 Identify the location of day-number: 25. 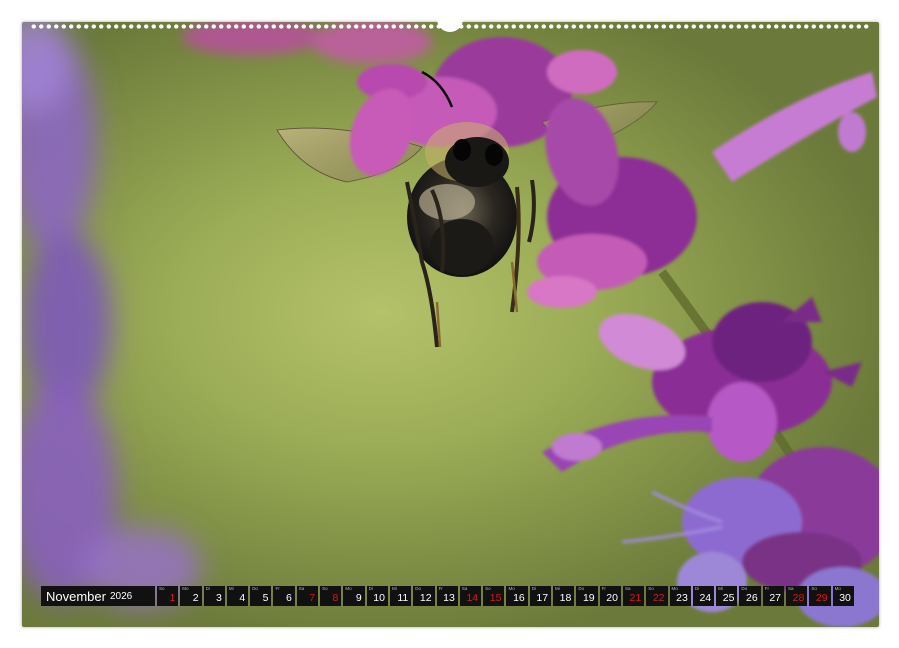
(728, 598).